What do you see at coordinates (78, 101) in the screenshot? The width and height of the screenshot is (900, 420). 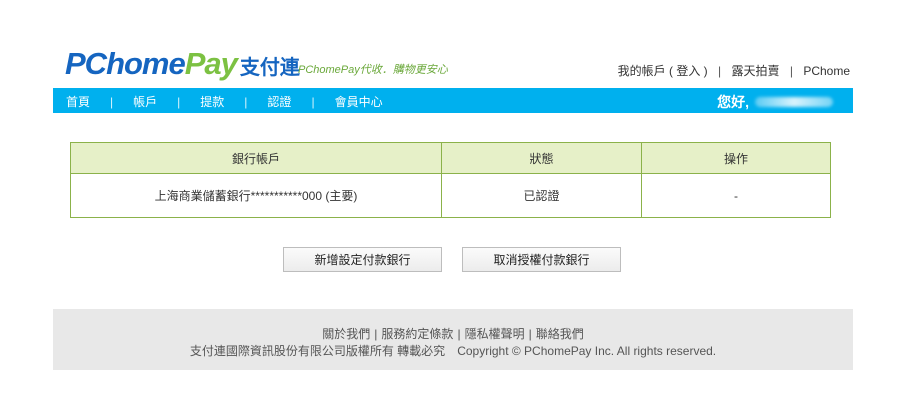 I see `nav-item-home: 首頁` at bounding box center [78, 101].